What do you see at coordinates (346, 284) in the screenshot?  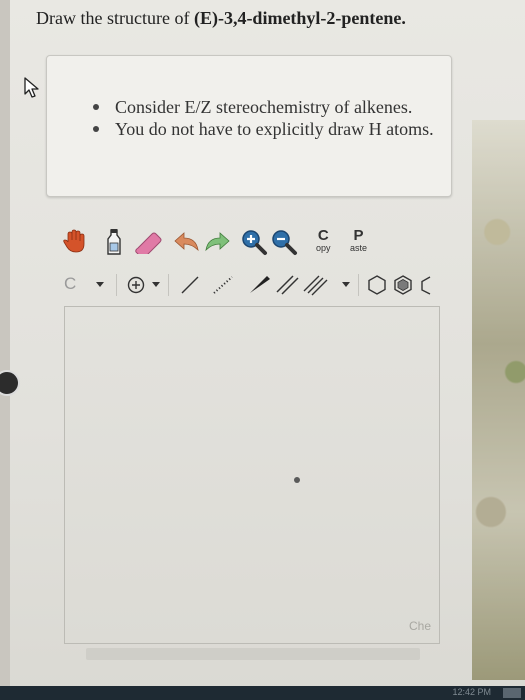 I see `bond-dropdown-caret-icon` at bounding box center [346, 284].